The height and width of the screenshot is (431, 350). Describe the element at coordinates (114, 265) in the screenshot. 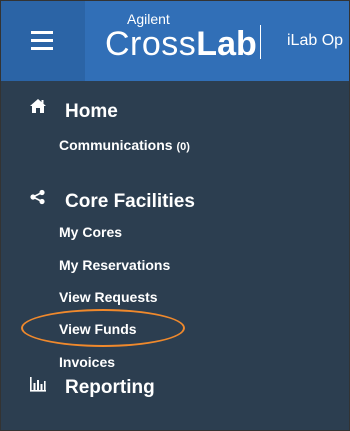

I see `sidebar-item-my-reservations: My Reservations` at that location.